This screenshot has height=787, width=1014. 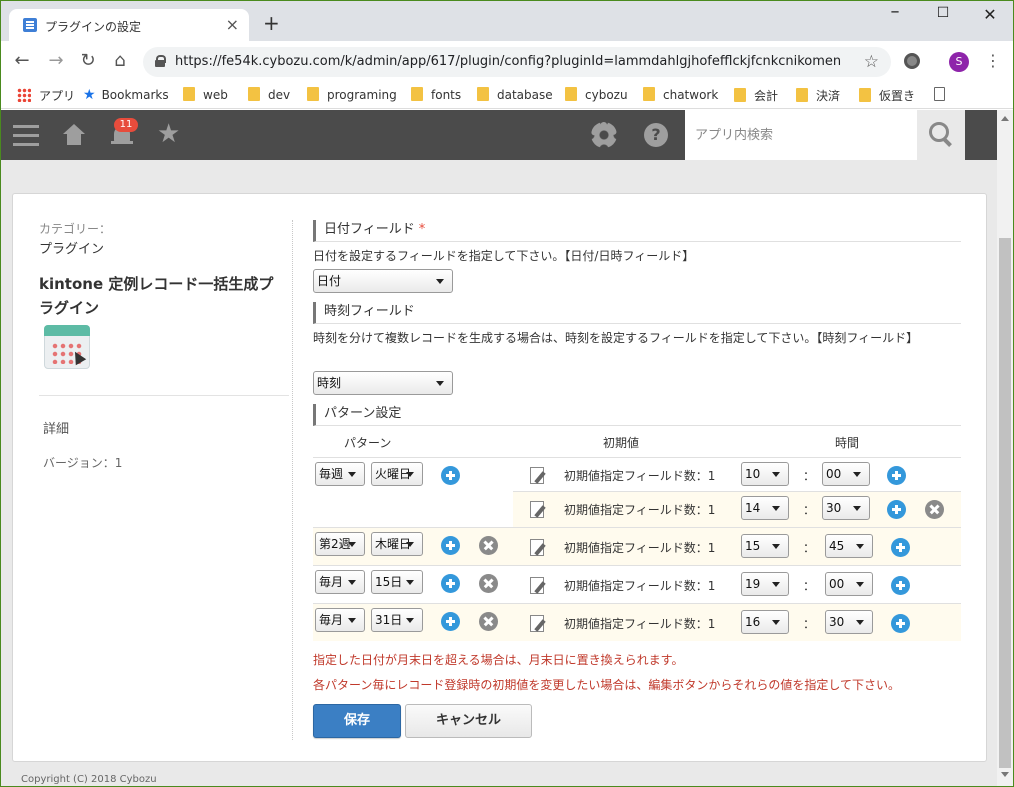 I want to click on date-field-description: 日付を設定するフィールドを指定して下さい。【日付/日時フィールド】, so click(x=504, y=256).